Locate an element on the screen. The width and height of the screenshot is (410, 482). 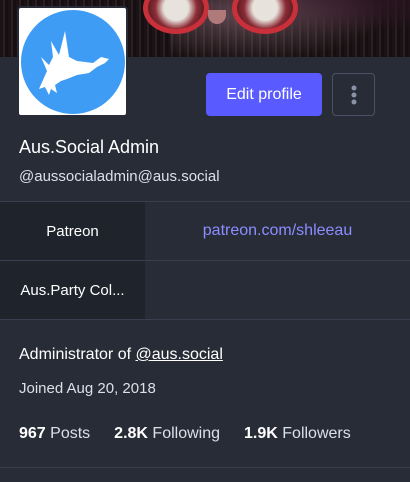
profile-bio: Administrator of @aus.social is located at coordinates (121, 355).